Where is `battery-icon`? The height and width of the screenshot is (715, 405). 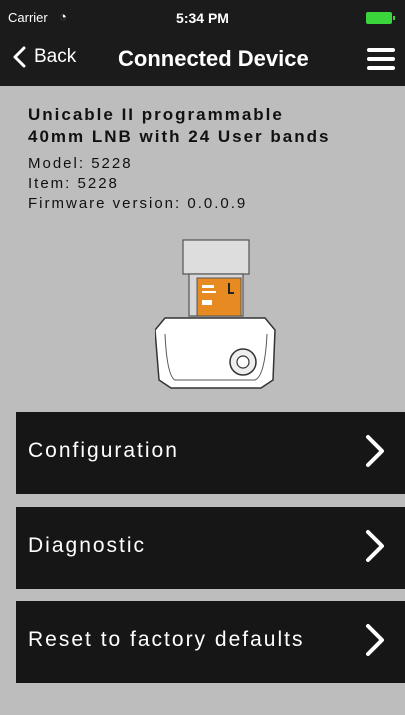 battery-icon is located at coordinates (380, 18).